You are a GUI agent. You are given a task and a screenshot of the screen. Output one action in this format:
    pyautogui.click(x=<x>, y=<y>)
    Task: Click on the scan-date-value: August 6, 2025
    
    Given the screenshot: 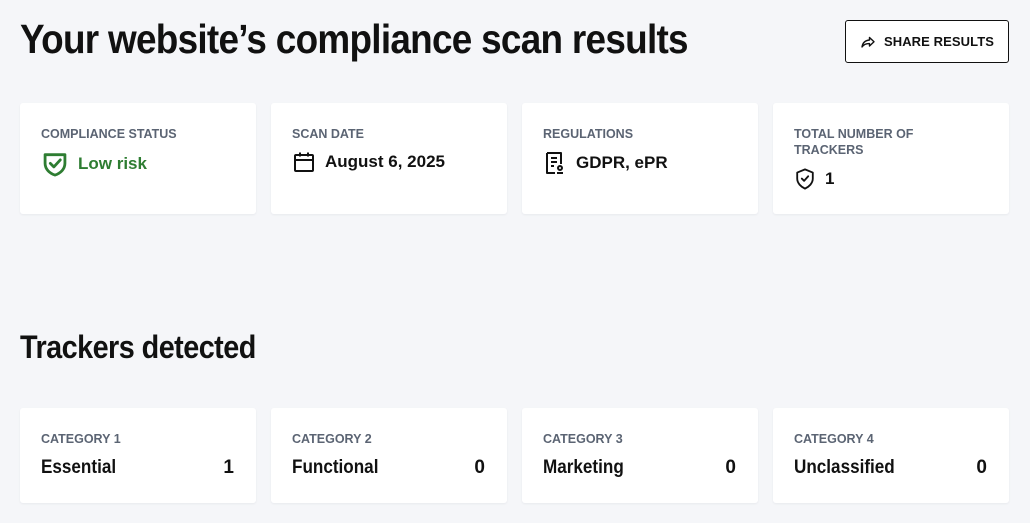 What is the action you would take?
    pyautogui.click(x=368, y=162)
    